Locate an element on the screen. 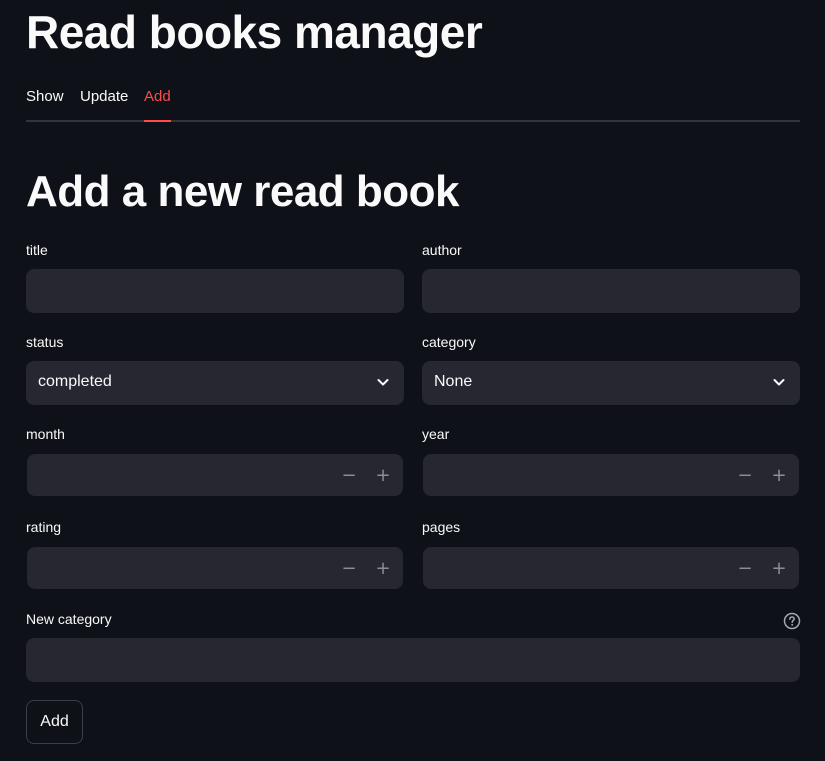 Image resolution: width=825 pixels, height=761 pixels. year-number-input: − + is located at coordinates (611, 475).